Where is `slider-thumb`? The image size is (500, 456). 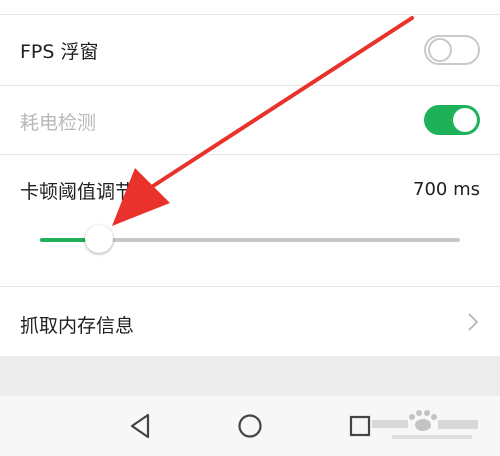
slider-thumb is located at coordinates (99, 239).